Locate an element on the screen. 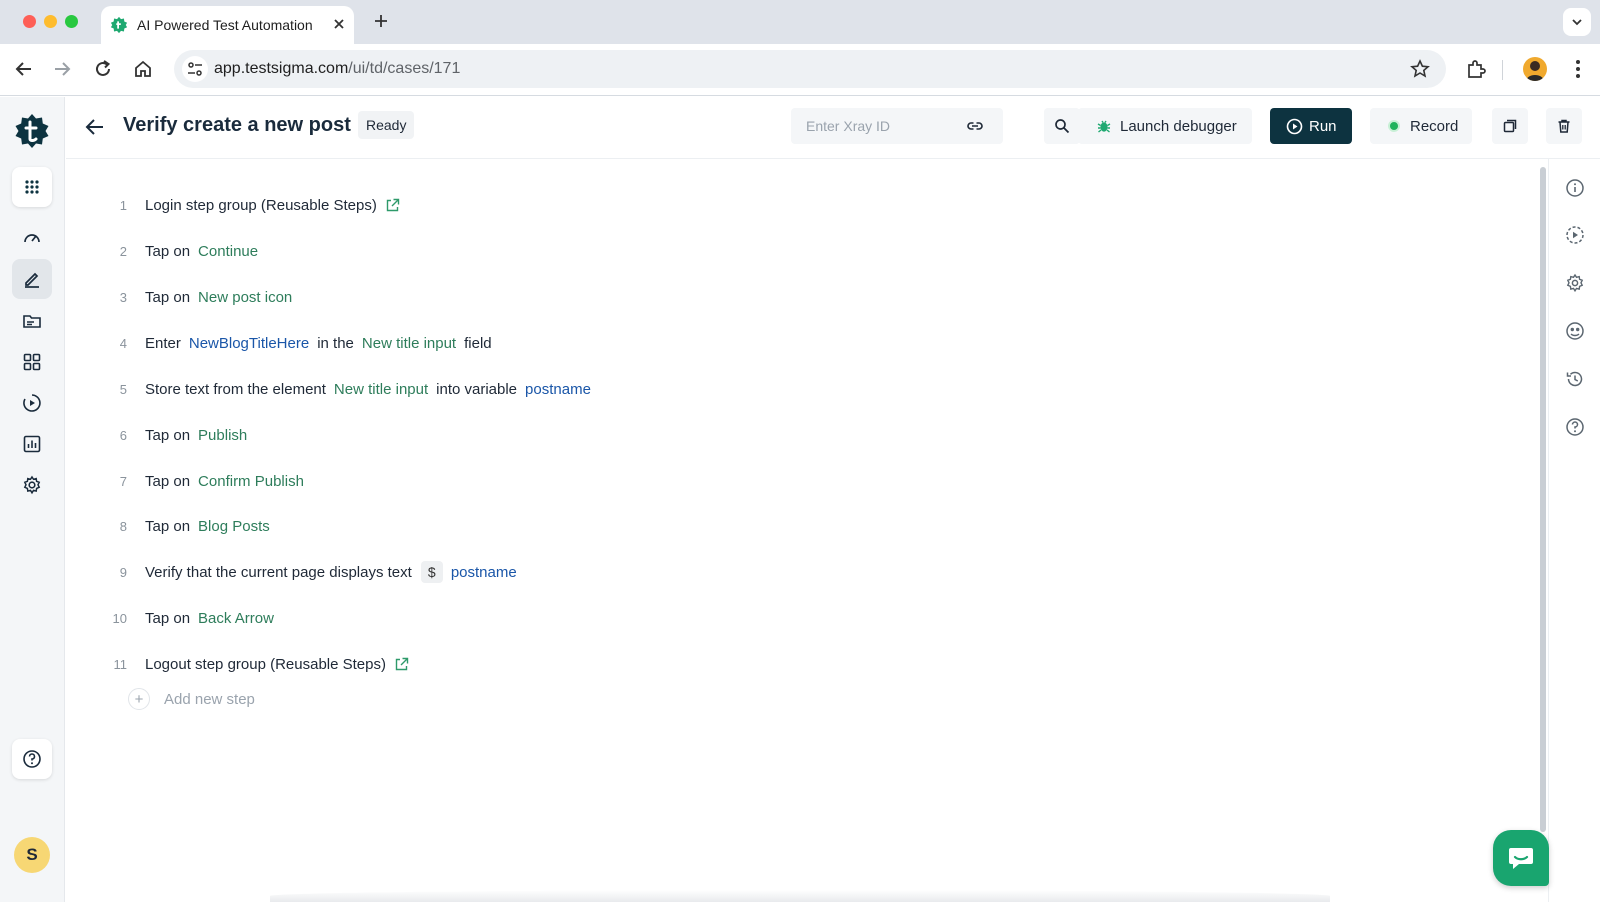 The width and height of the screenshot is (1600, 902). test-step: 7 Tap on Confirm Publish is located at coordinates (189, 481).